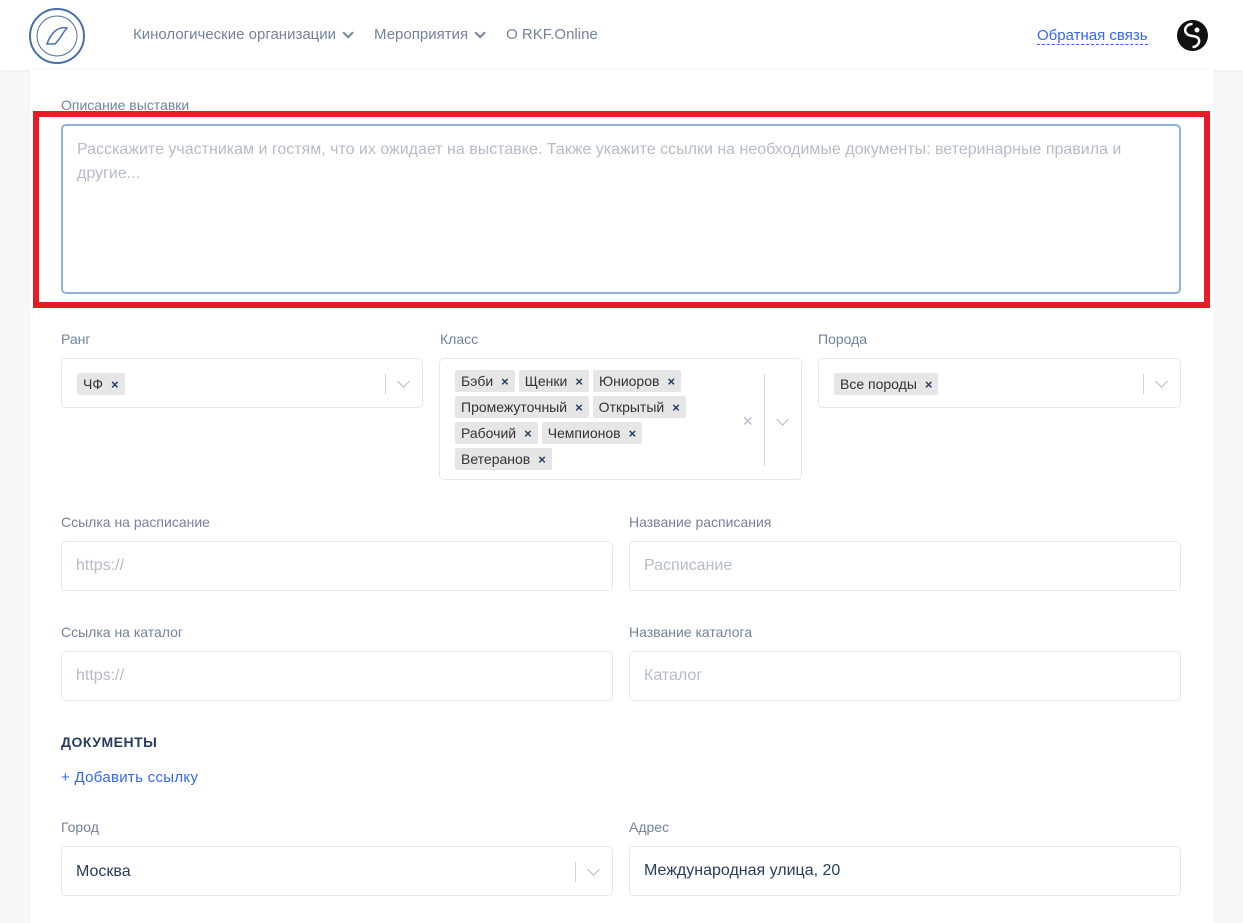 The image size is (1243, 923). What do you see at coordinates (631, 407) in the screenshot?
I see `tag-label: Открытый` at bounding box center [631, 407].